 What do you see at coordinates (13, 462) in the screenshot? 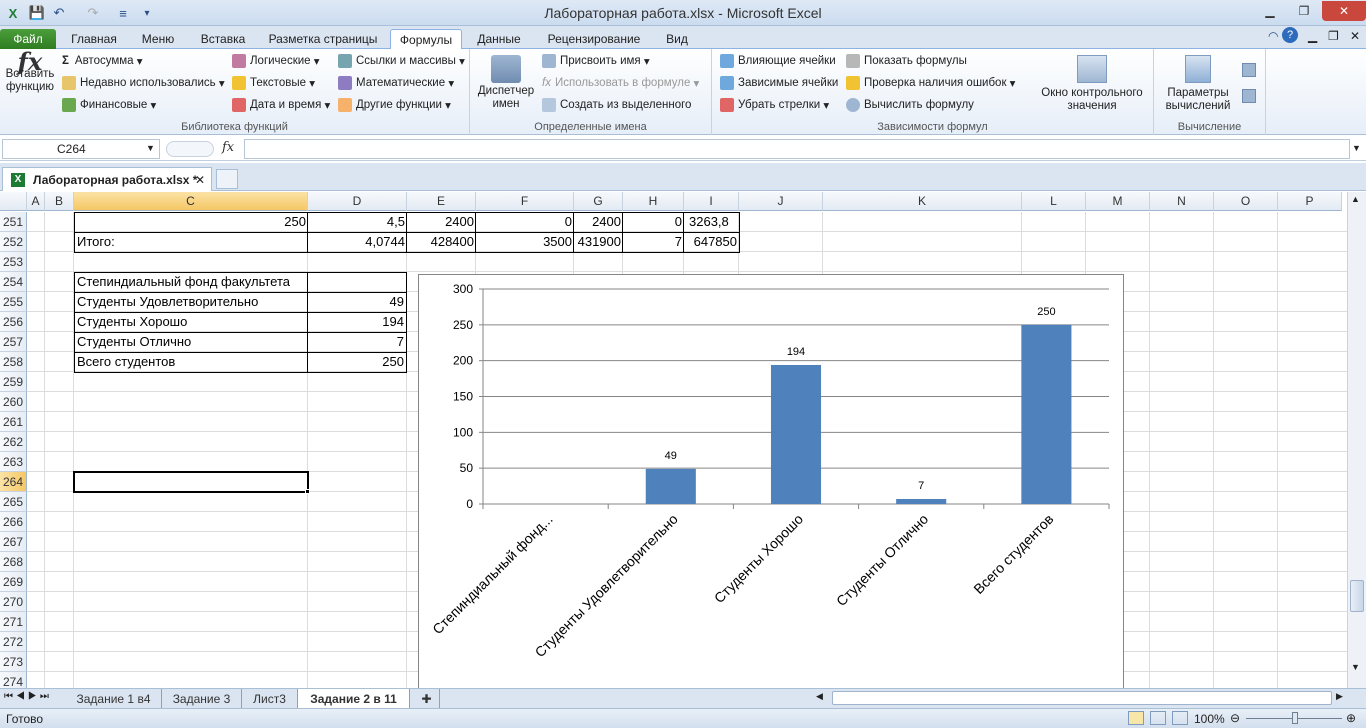
I see `row-header: 263` at bounding box center [13, 462].